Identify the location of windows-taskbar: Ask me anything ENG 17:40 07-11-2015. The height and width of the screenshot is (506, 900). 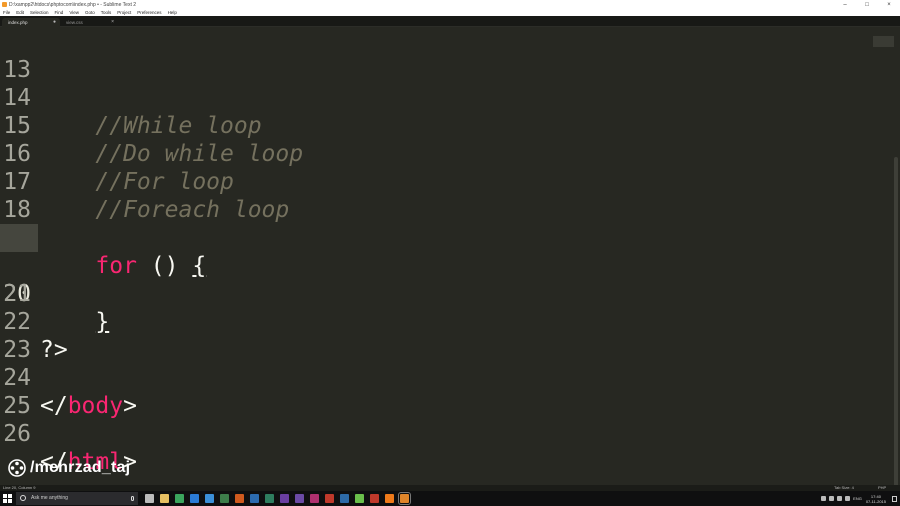
(450, 498).